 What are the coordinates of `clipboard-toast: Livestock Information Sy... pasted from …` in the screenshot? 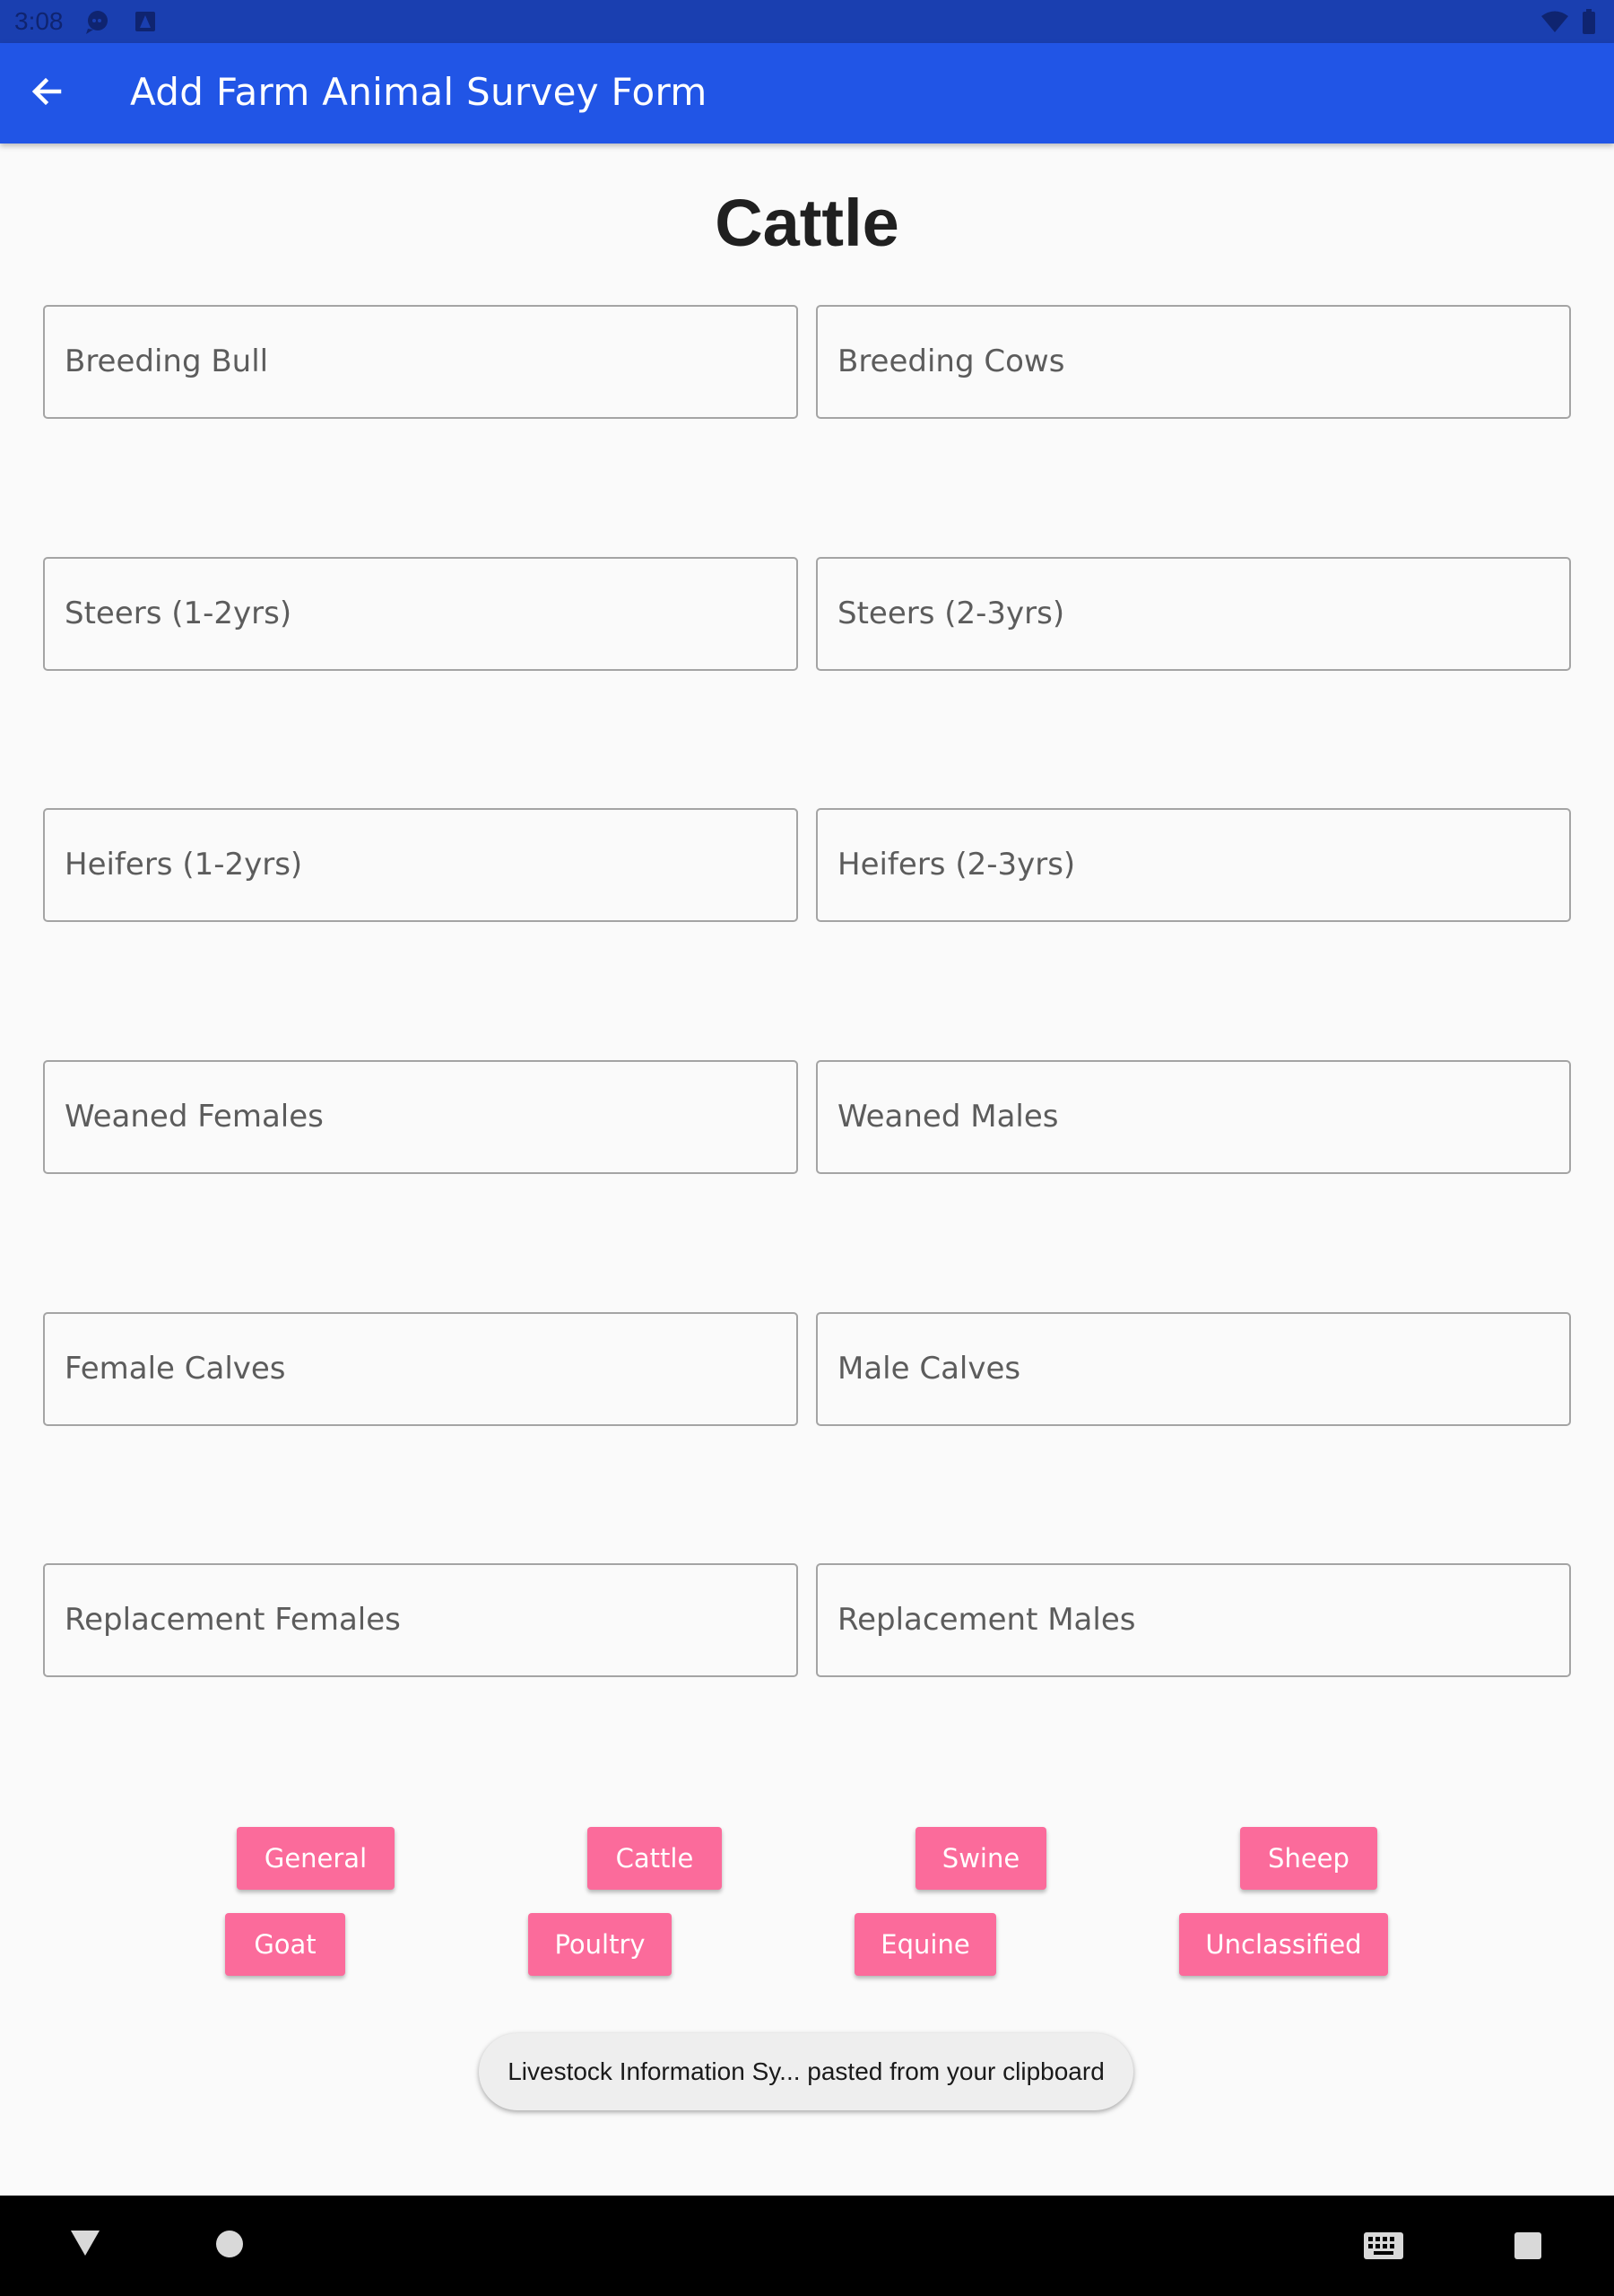 It's located at (806, 2071).